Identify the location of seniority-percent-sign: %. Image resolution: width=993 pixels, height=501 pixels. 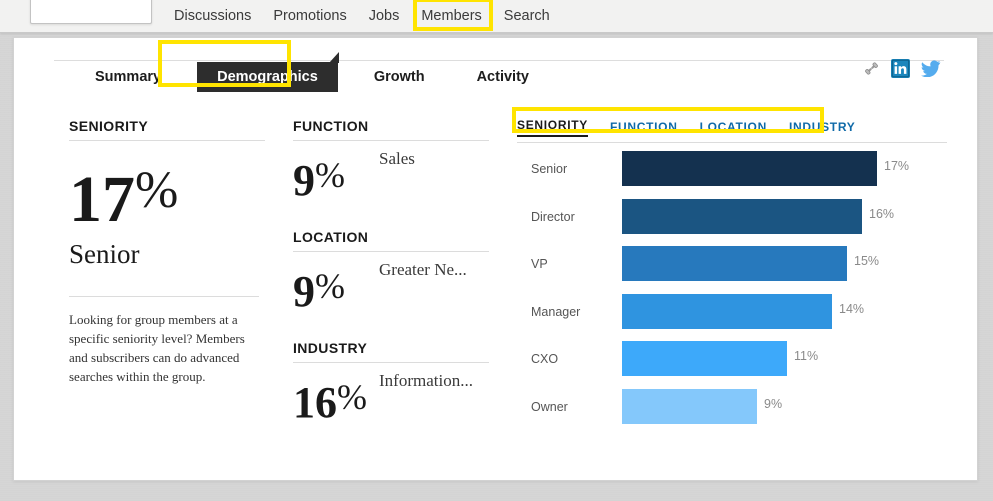
(157, 190).